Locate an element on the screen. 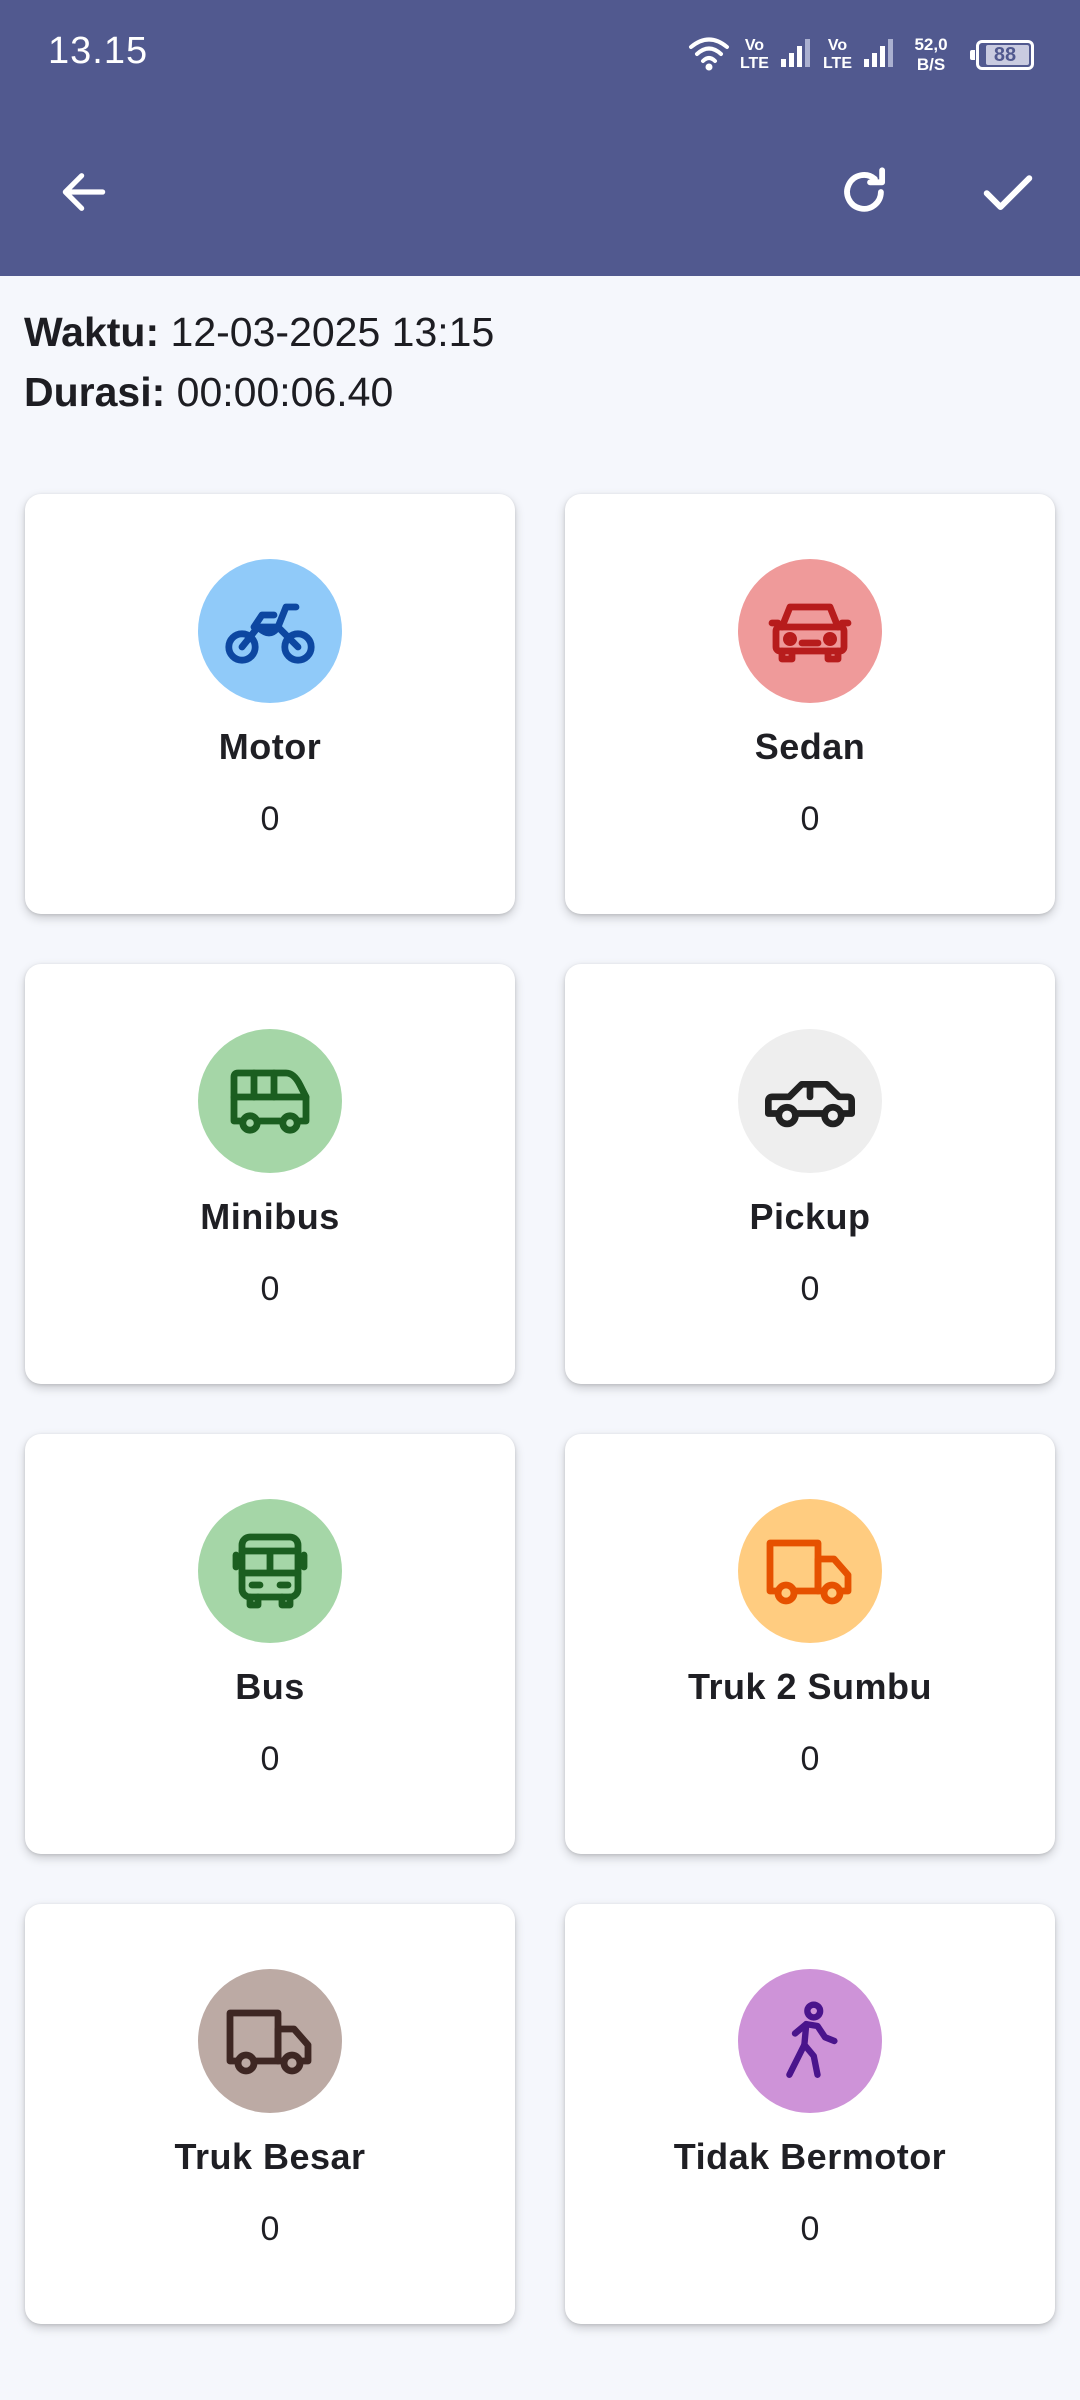  vehicle-label: Truk Besar is located at coordinates (270, 2156).